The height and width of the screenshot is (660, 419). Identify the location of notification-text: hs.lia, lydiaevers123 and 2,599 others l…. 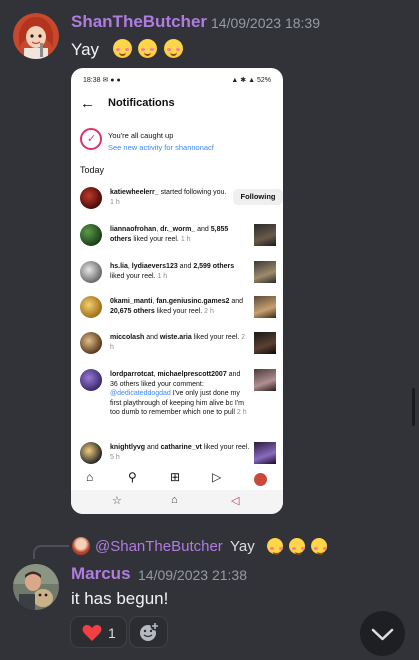
(172, 271).